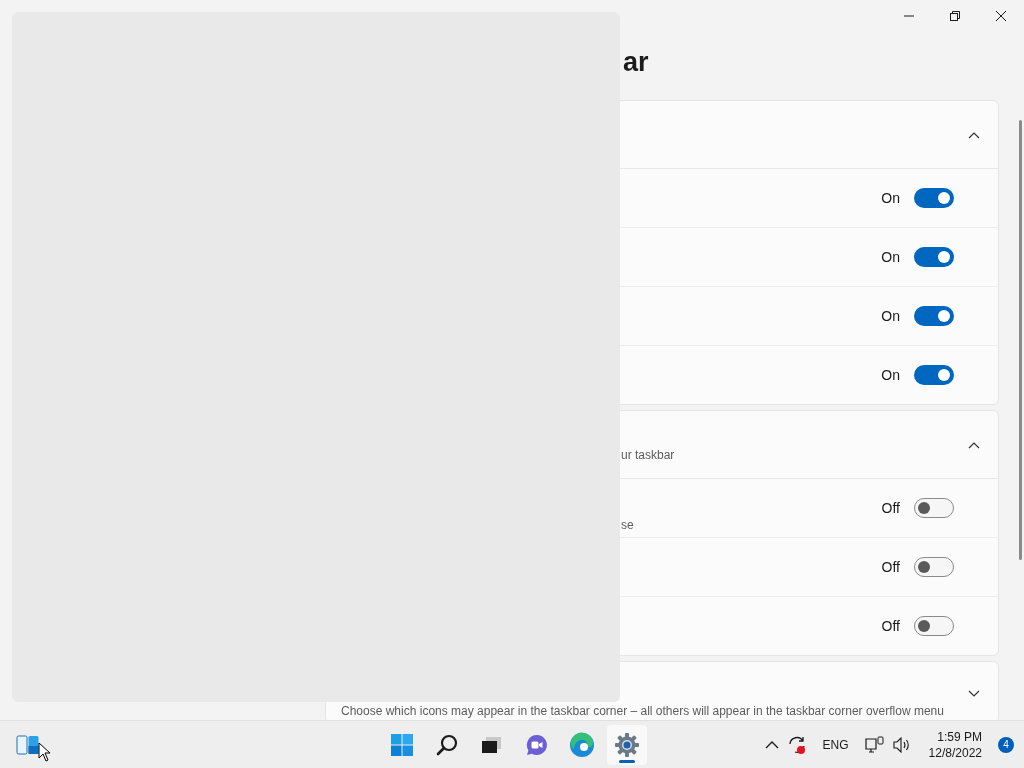 The width and height of the screenshot is (1024, 768). Describe the element at coordinates (835, 744) in the screenshot. I see `language-indicator: ENG` at that location.